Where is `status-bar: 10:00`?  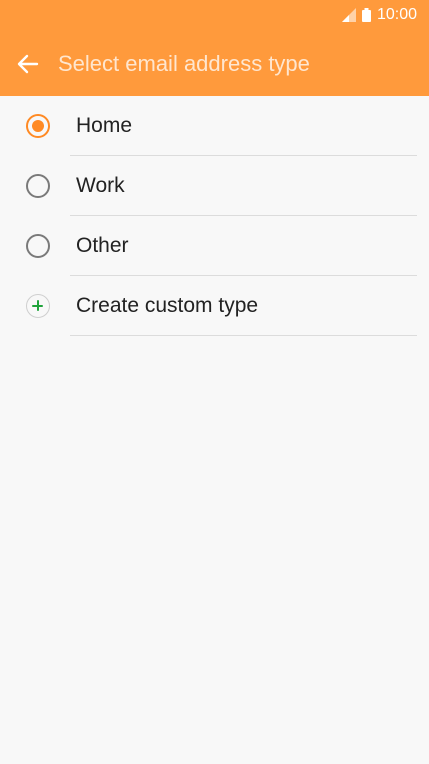
status-bar: 10:00 is located at coordinates (379, 15).